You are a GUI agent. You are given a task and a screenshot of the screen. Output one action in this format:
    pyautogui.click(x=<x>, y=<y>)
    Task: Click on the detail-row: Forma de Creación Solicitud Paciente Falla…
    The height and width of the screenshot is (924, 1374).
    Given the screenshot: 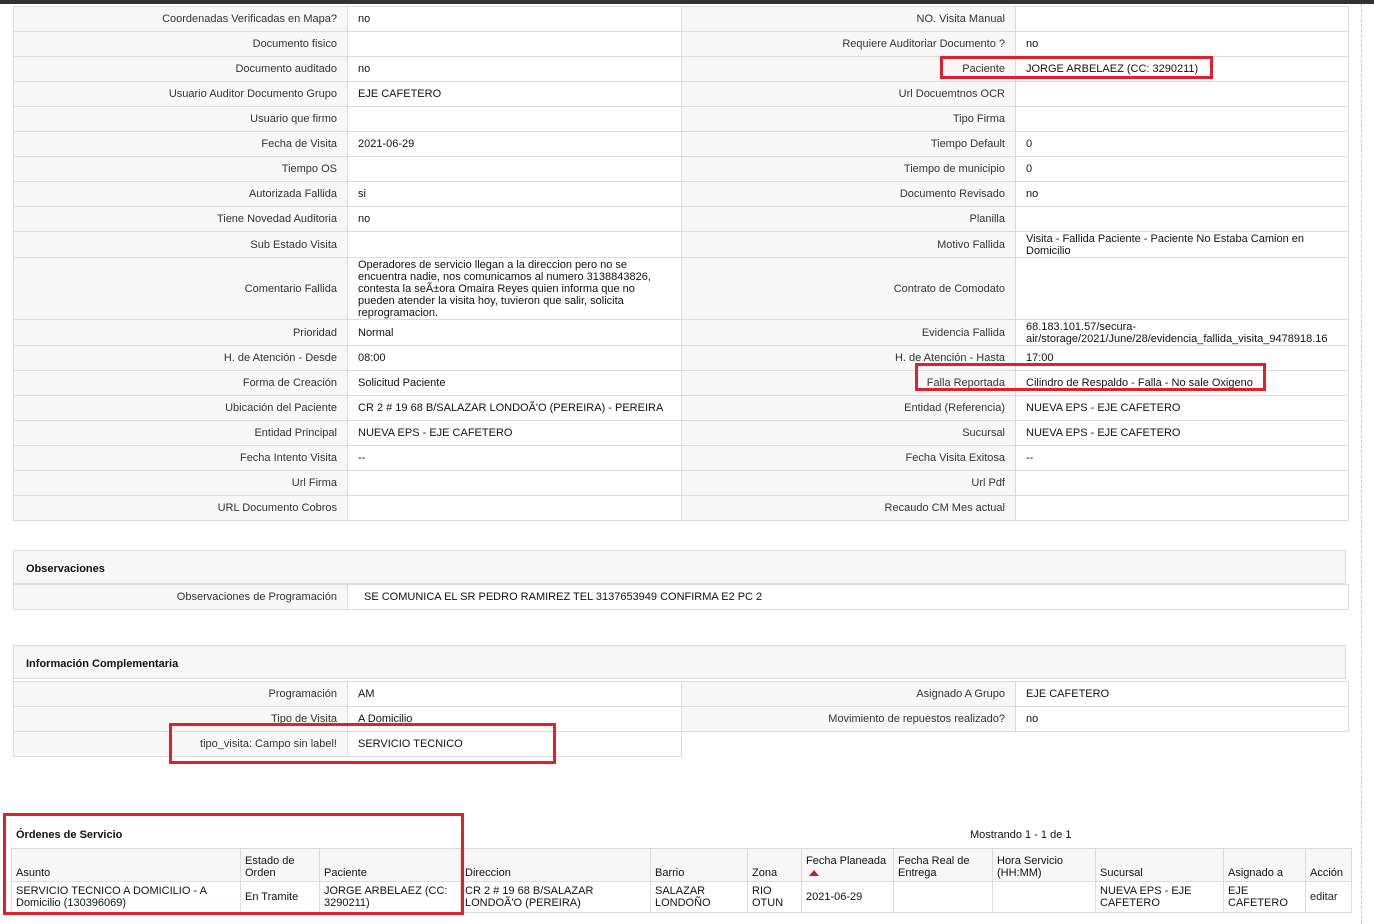 What is the action you would take?
    pyautogui.click(x=681, y=383)
    